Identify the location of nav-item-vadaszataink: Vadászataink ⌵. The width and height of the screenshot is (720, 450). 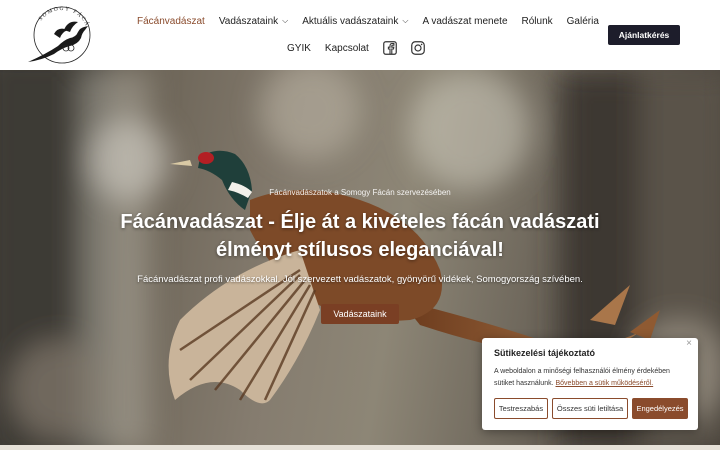
(253, 21).